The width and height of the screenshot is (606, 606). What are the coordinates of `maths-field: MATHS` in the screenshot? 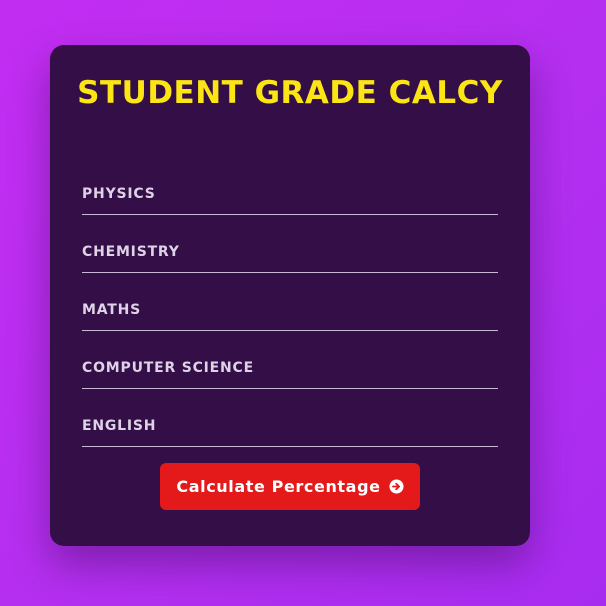 It's located at (290, 311).